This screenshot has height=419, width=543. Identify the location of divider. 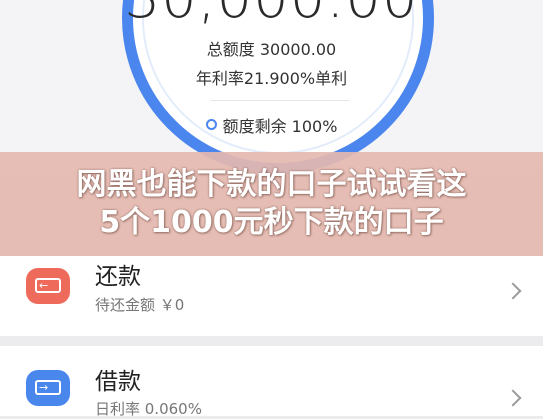
(280, 100).